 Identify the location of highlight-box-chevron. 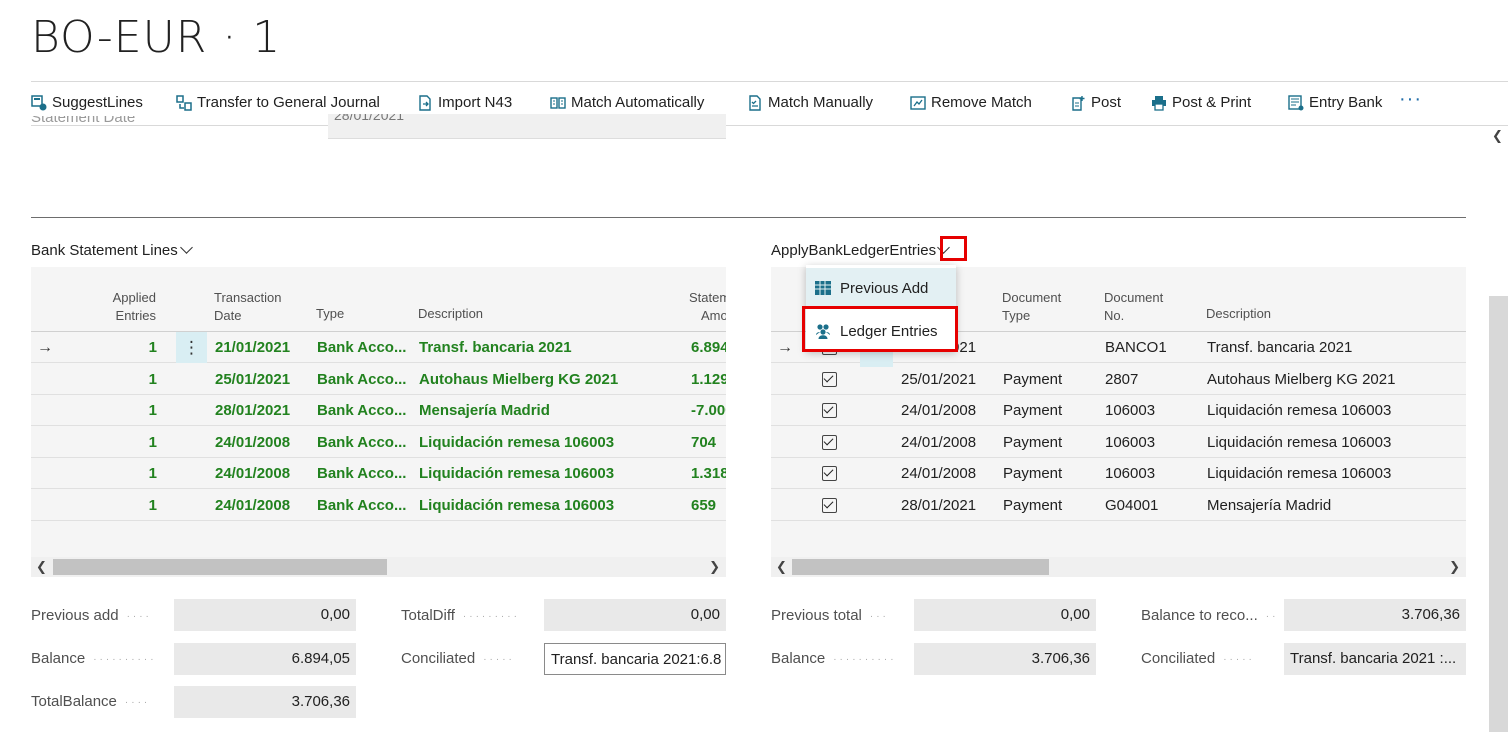
(953, 248).